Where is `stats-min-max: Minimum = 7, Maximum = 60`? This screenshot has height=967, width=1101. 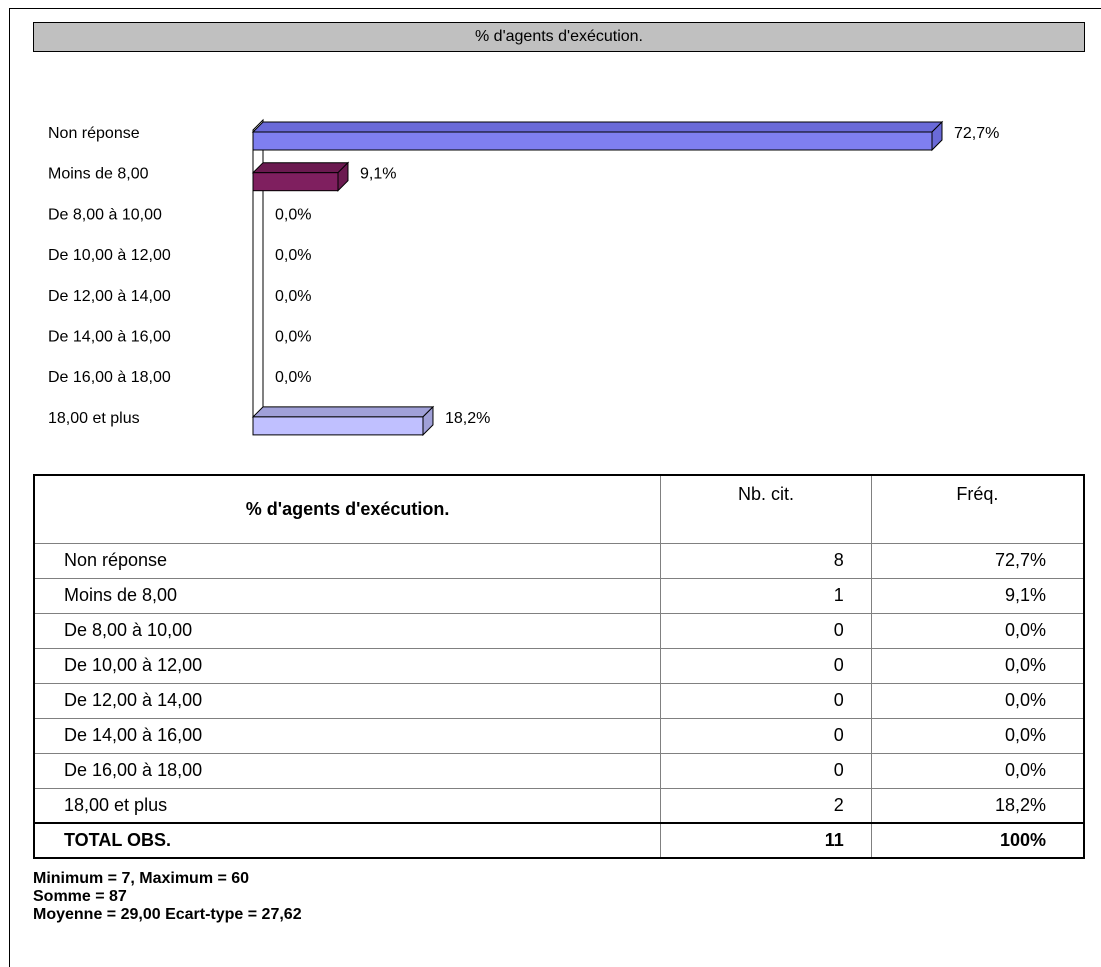 stats-min-max: Minimum = 7, Maximum = 60 is located at coordinates (141, 878).